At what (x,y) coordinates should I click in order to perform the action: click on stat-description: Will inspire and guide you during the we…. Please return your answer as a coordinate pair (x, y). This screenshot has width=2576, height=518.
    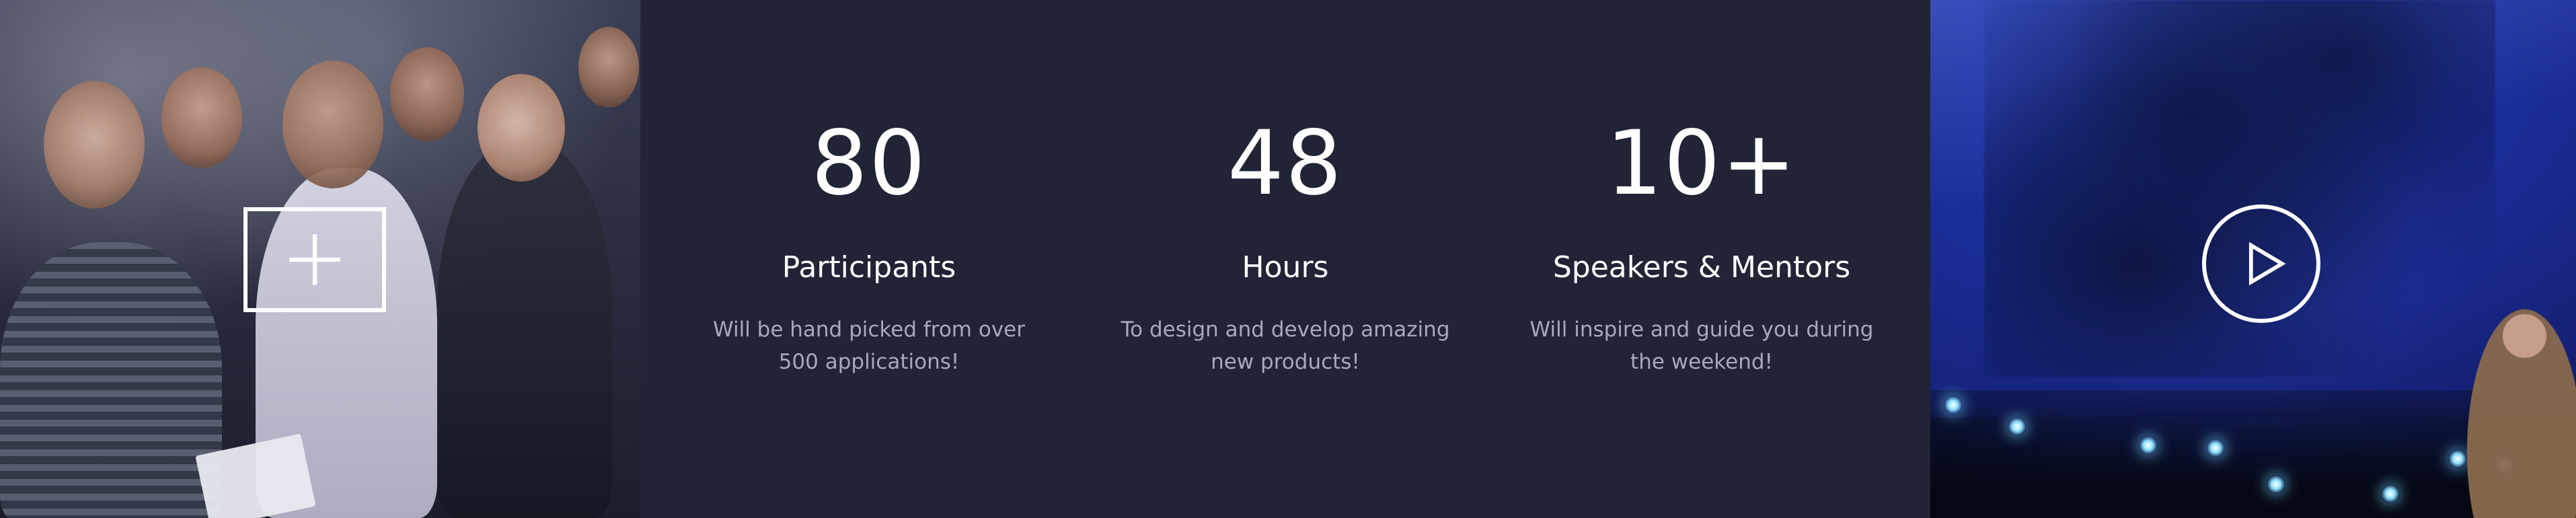
    Looking at the image, I should click on (1701, 346).